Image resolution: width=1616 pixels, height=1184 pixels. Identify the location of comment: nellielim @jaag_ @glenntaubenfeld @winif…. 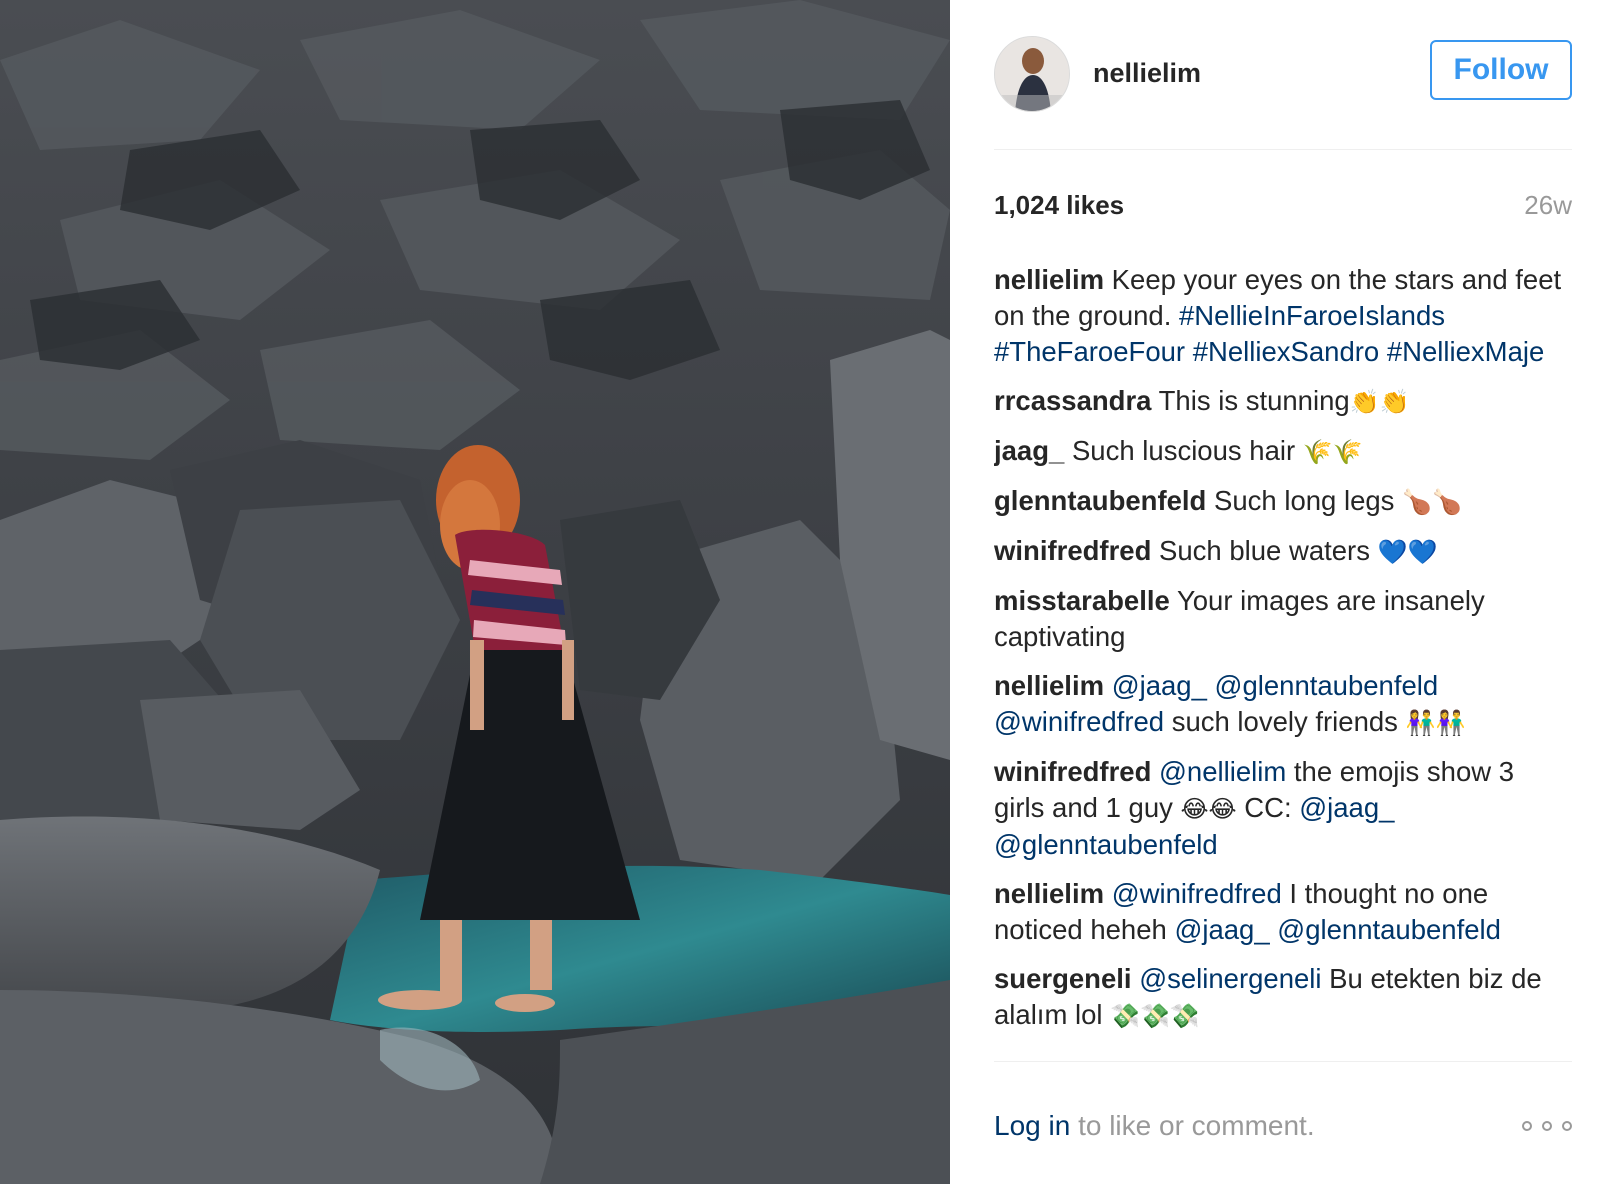
(1283, 704).